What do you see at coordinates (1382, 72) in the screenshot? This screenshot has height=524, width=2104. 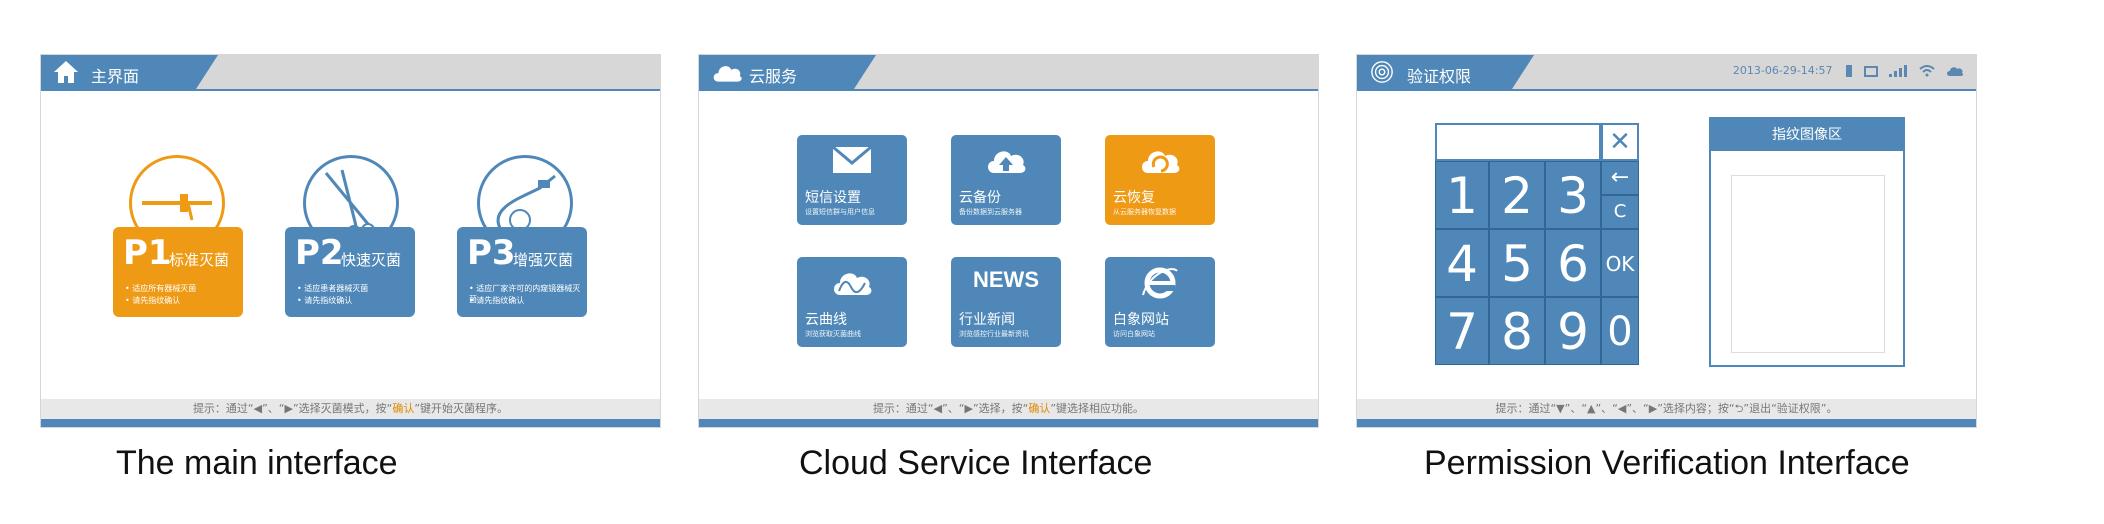 I see `fingerprint-icon` at bounding box center [1382, 72].